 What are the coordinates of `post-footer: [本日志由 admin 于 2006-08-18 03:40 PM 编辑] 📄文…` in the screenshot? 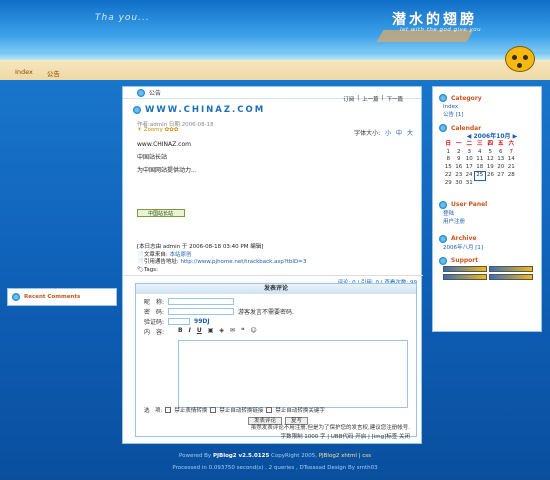 It's located at (221, 259).